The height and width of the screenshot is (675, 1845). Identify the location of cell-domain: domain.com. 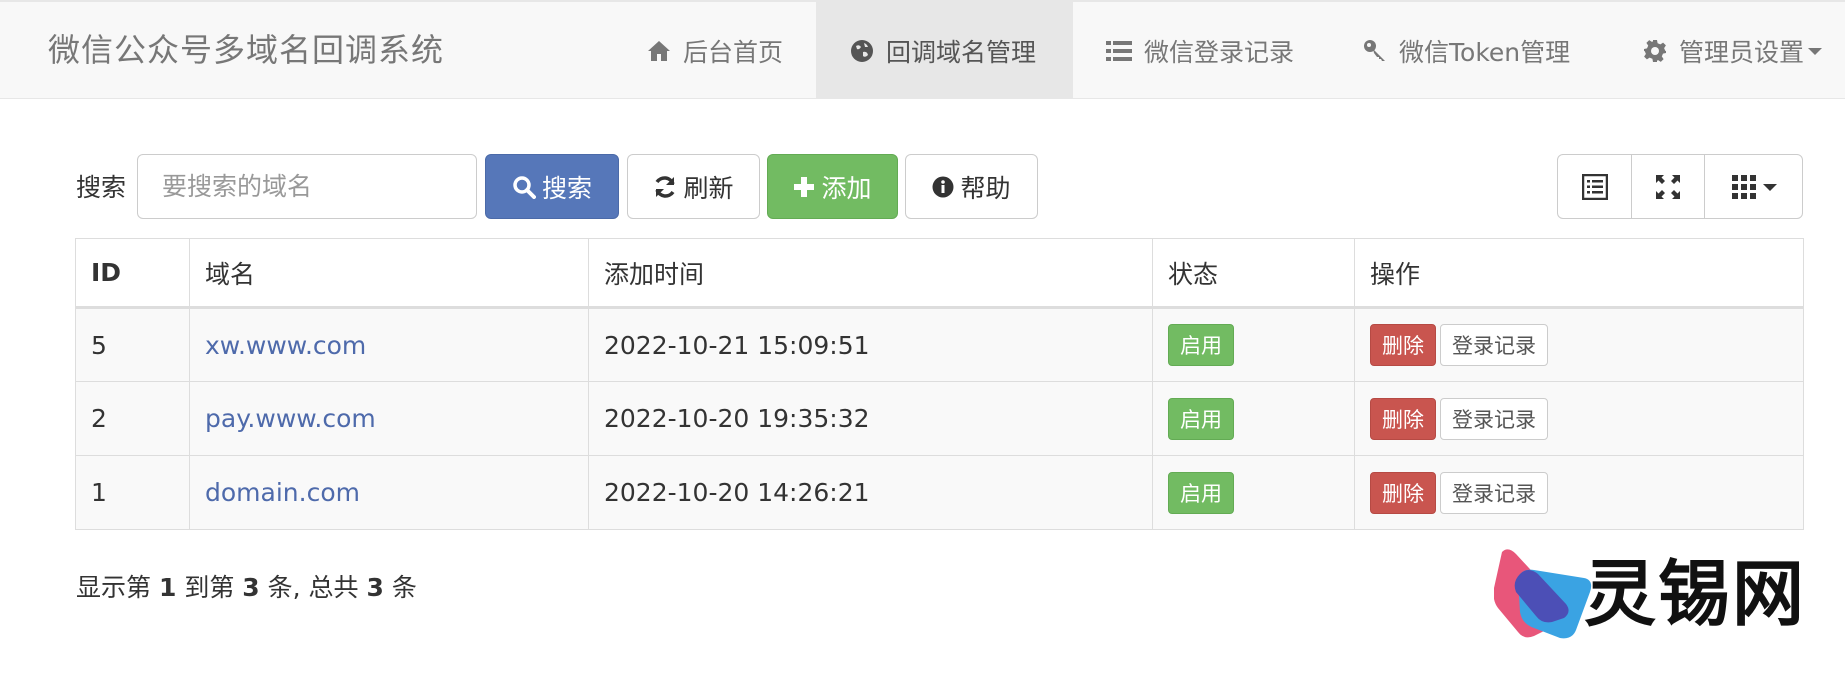
(389, 492).